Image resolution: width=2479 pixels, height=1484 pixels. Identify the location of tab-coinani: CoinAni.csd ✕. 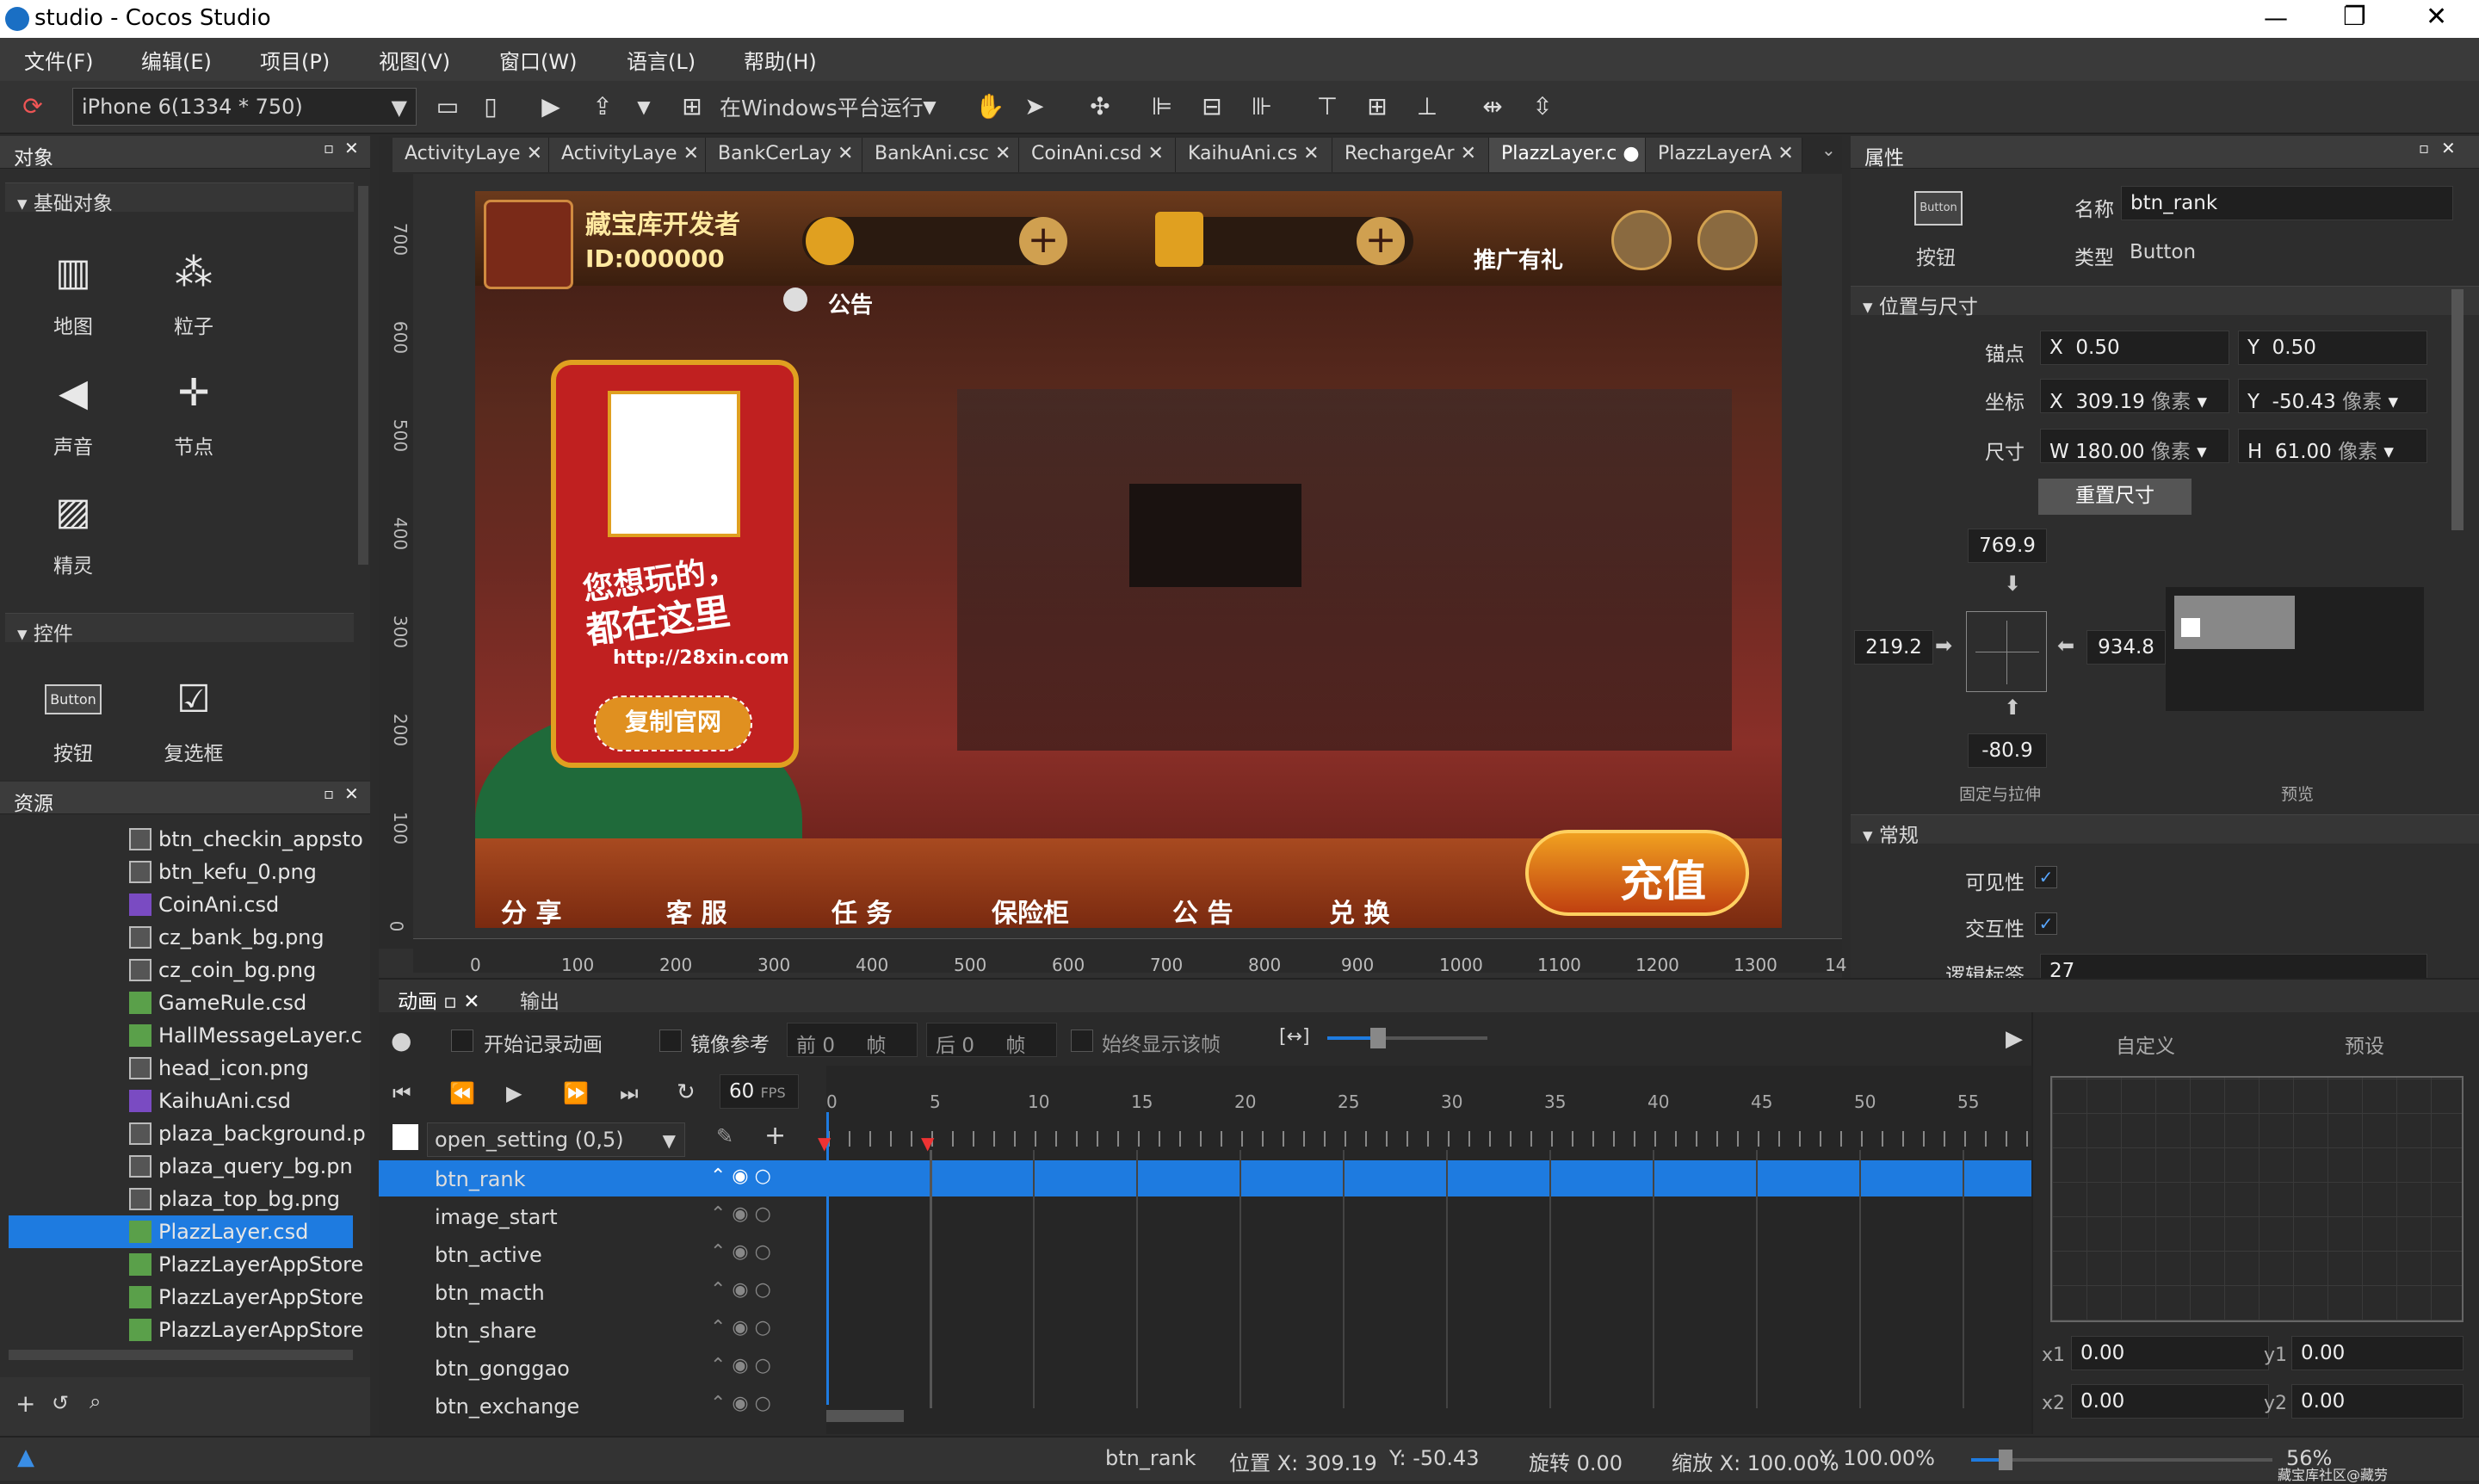
(1097, 155).